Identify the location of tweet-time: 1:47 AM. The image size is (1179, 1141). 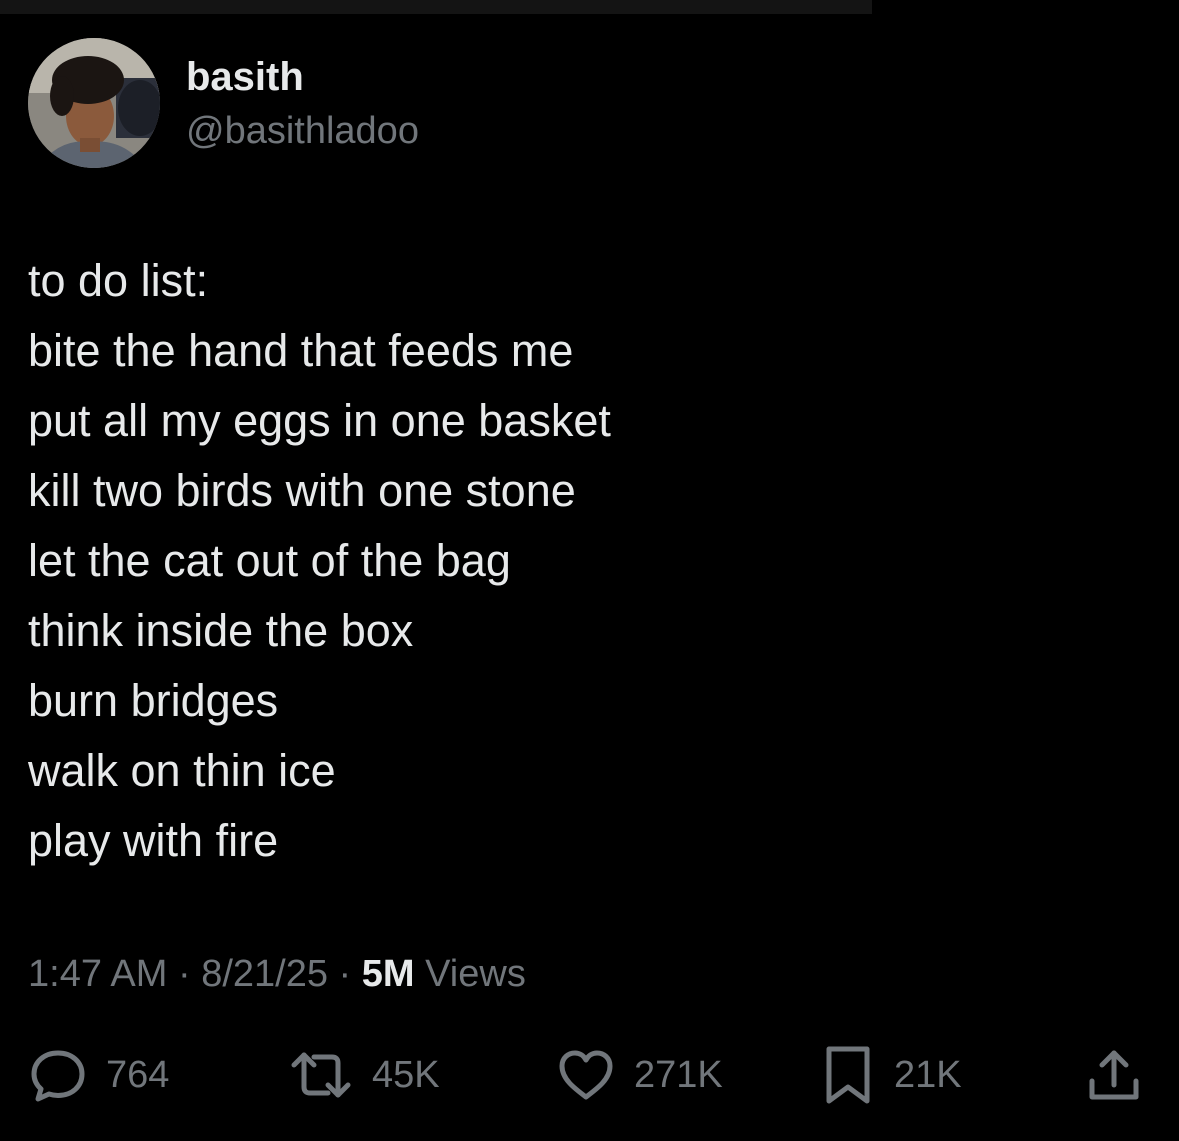
(97, 974).